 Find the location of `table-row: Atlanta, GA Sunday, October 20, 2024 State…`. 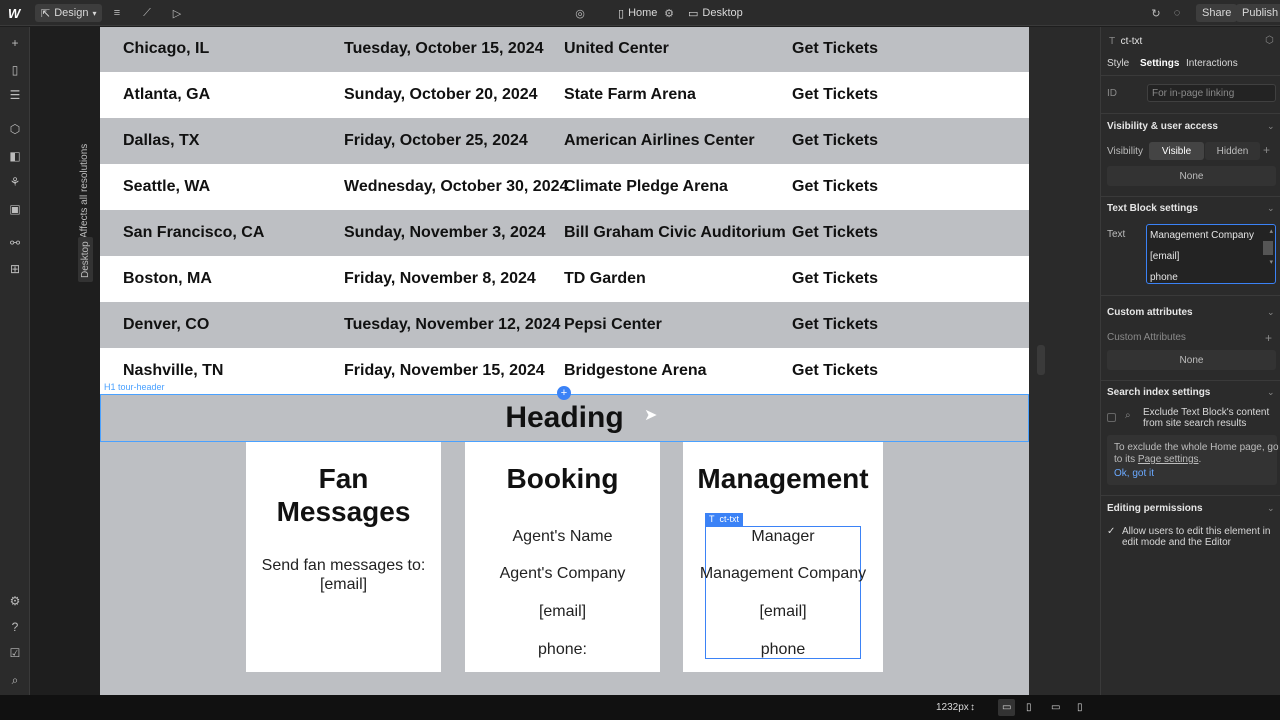

table-row: Atlanta, GA Sunday, October 20, 2024 State… is located at coordinates (564, 95).